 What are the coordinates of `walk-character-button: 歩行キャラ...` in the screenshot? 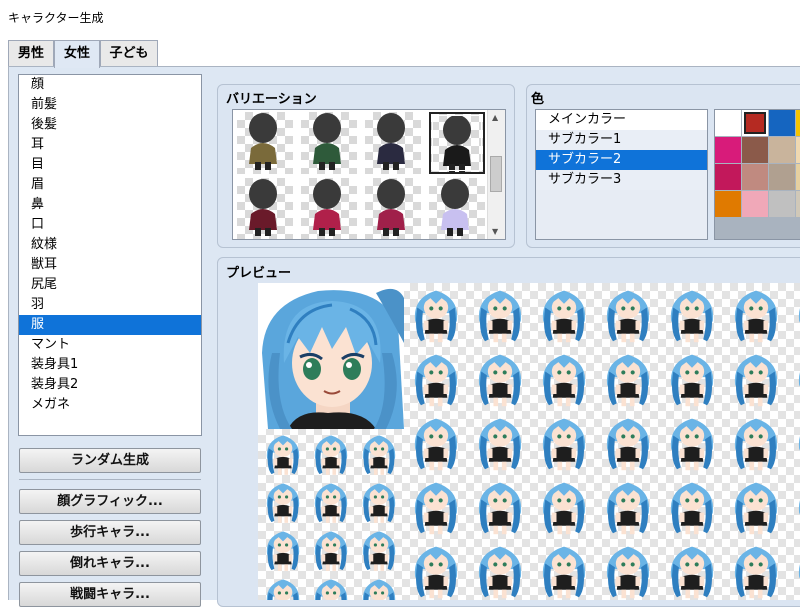 It's located at (110, 532).